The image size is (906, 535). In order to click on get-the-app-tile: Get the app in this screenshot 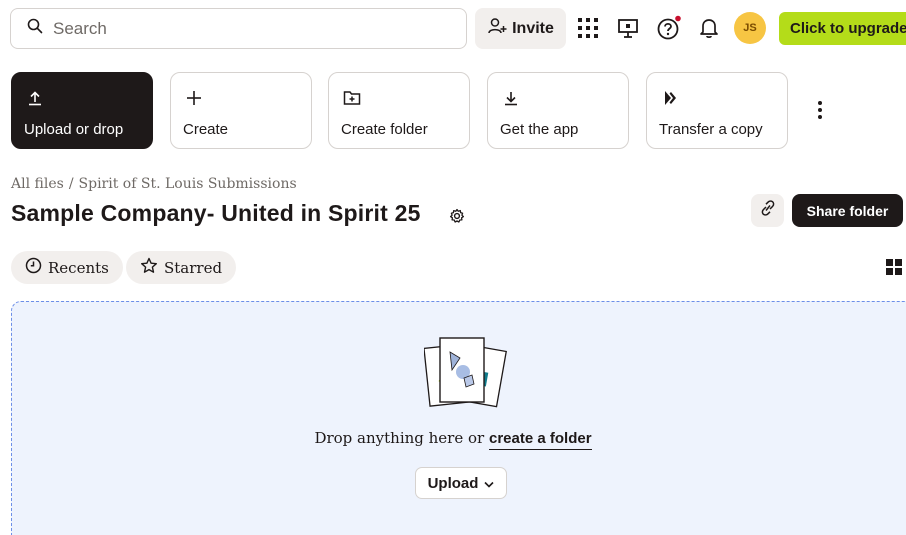, I will do `click(558, 110)`.